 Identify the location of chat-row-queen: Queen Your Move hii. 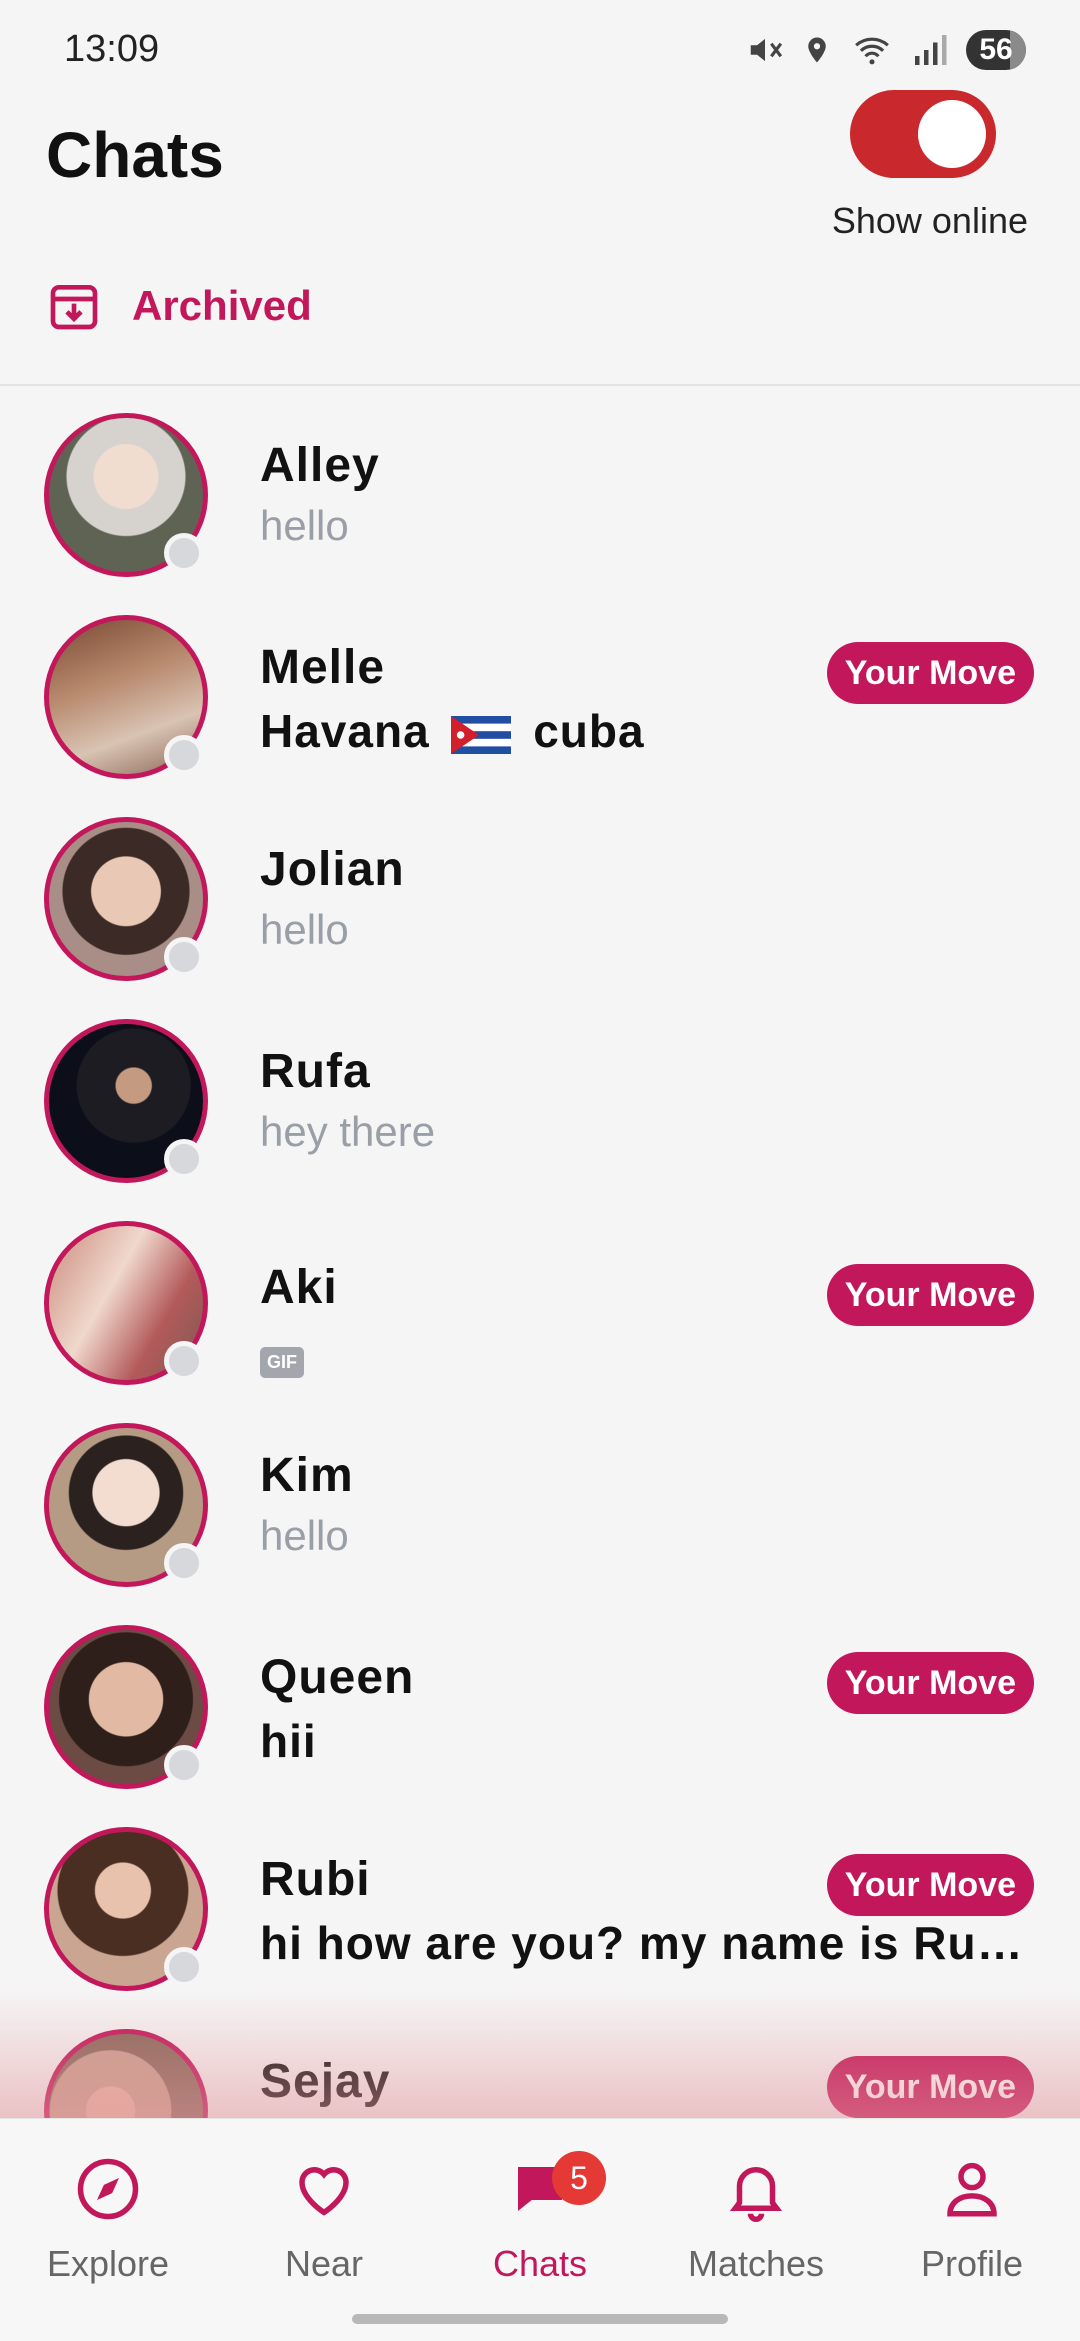
(540, 1713).